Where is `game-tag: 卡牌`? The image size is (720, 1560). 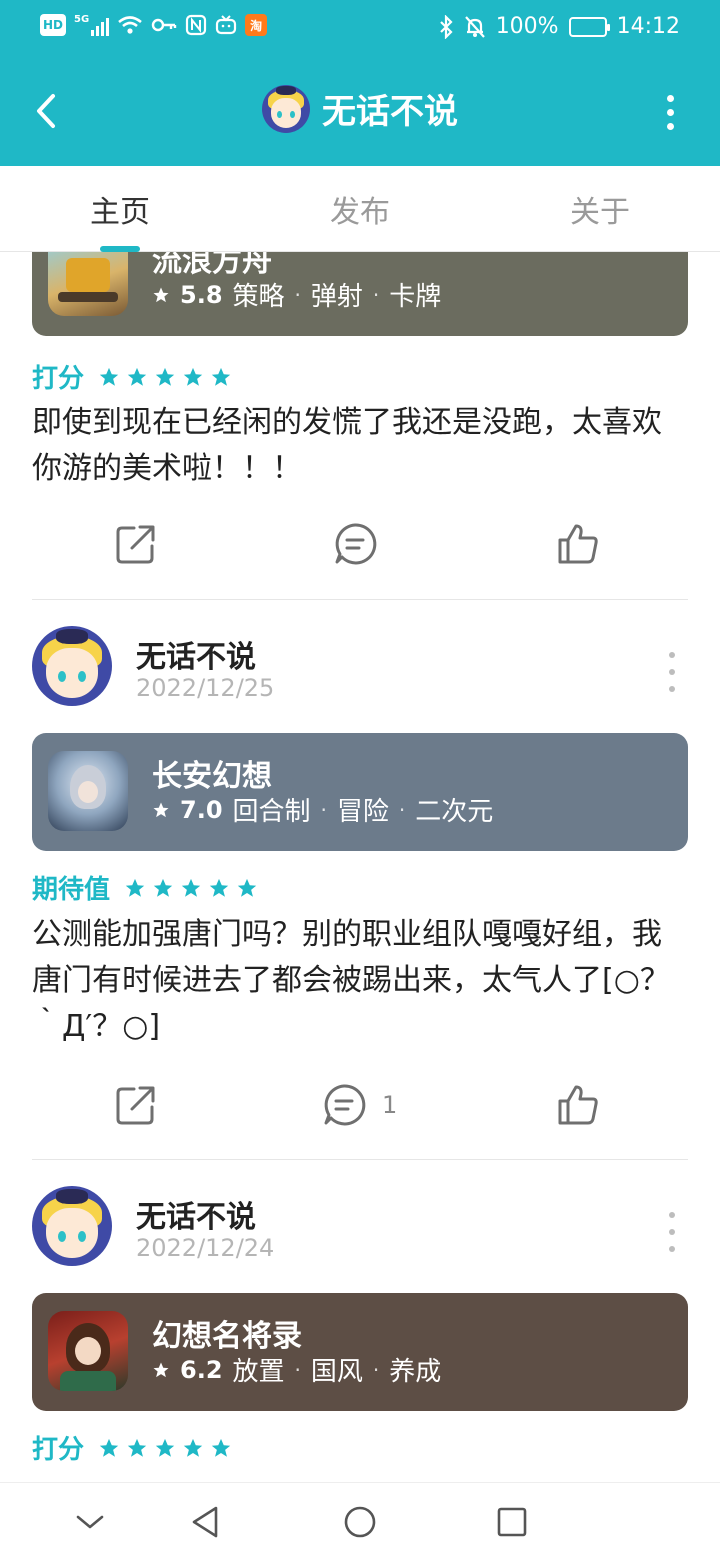 game-tag: 卡牌 is located at coordinates (415, 297).